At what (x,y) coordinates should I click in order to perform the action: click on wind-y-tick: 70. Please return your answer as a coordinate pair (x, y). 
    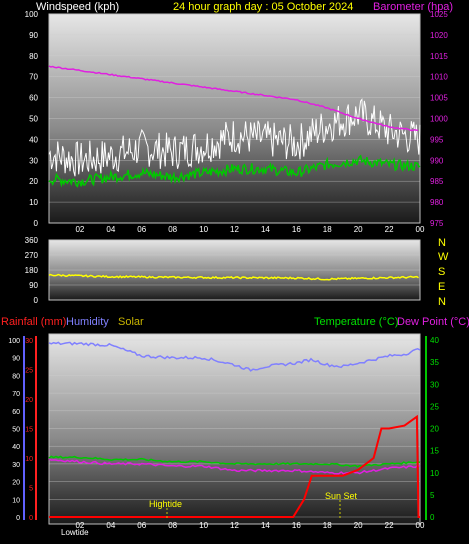
    Looking at the image, I should click on (33, 77).